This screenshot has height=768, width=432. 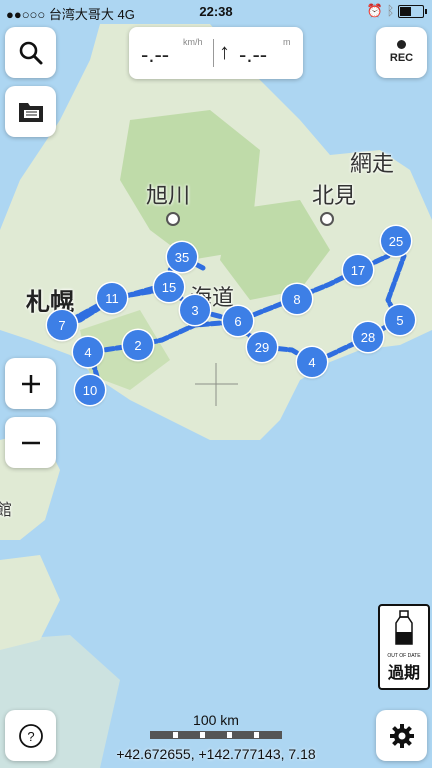 What do you see at coordinates (6, 509) in the screenshot?
I see `map-label-hakodate-partial: 館` at bounding box center [6, 509].